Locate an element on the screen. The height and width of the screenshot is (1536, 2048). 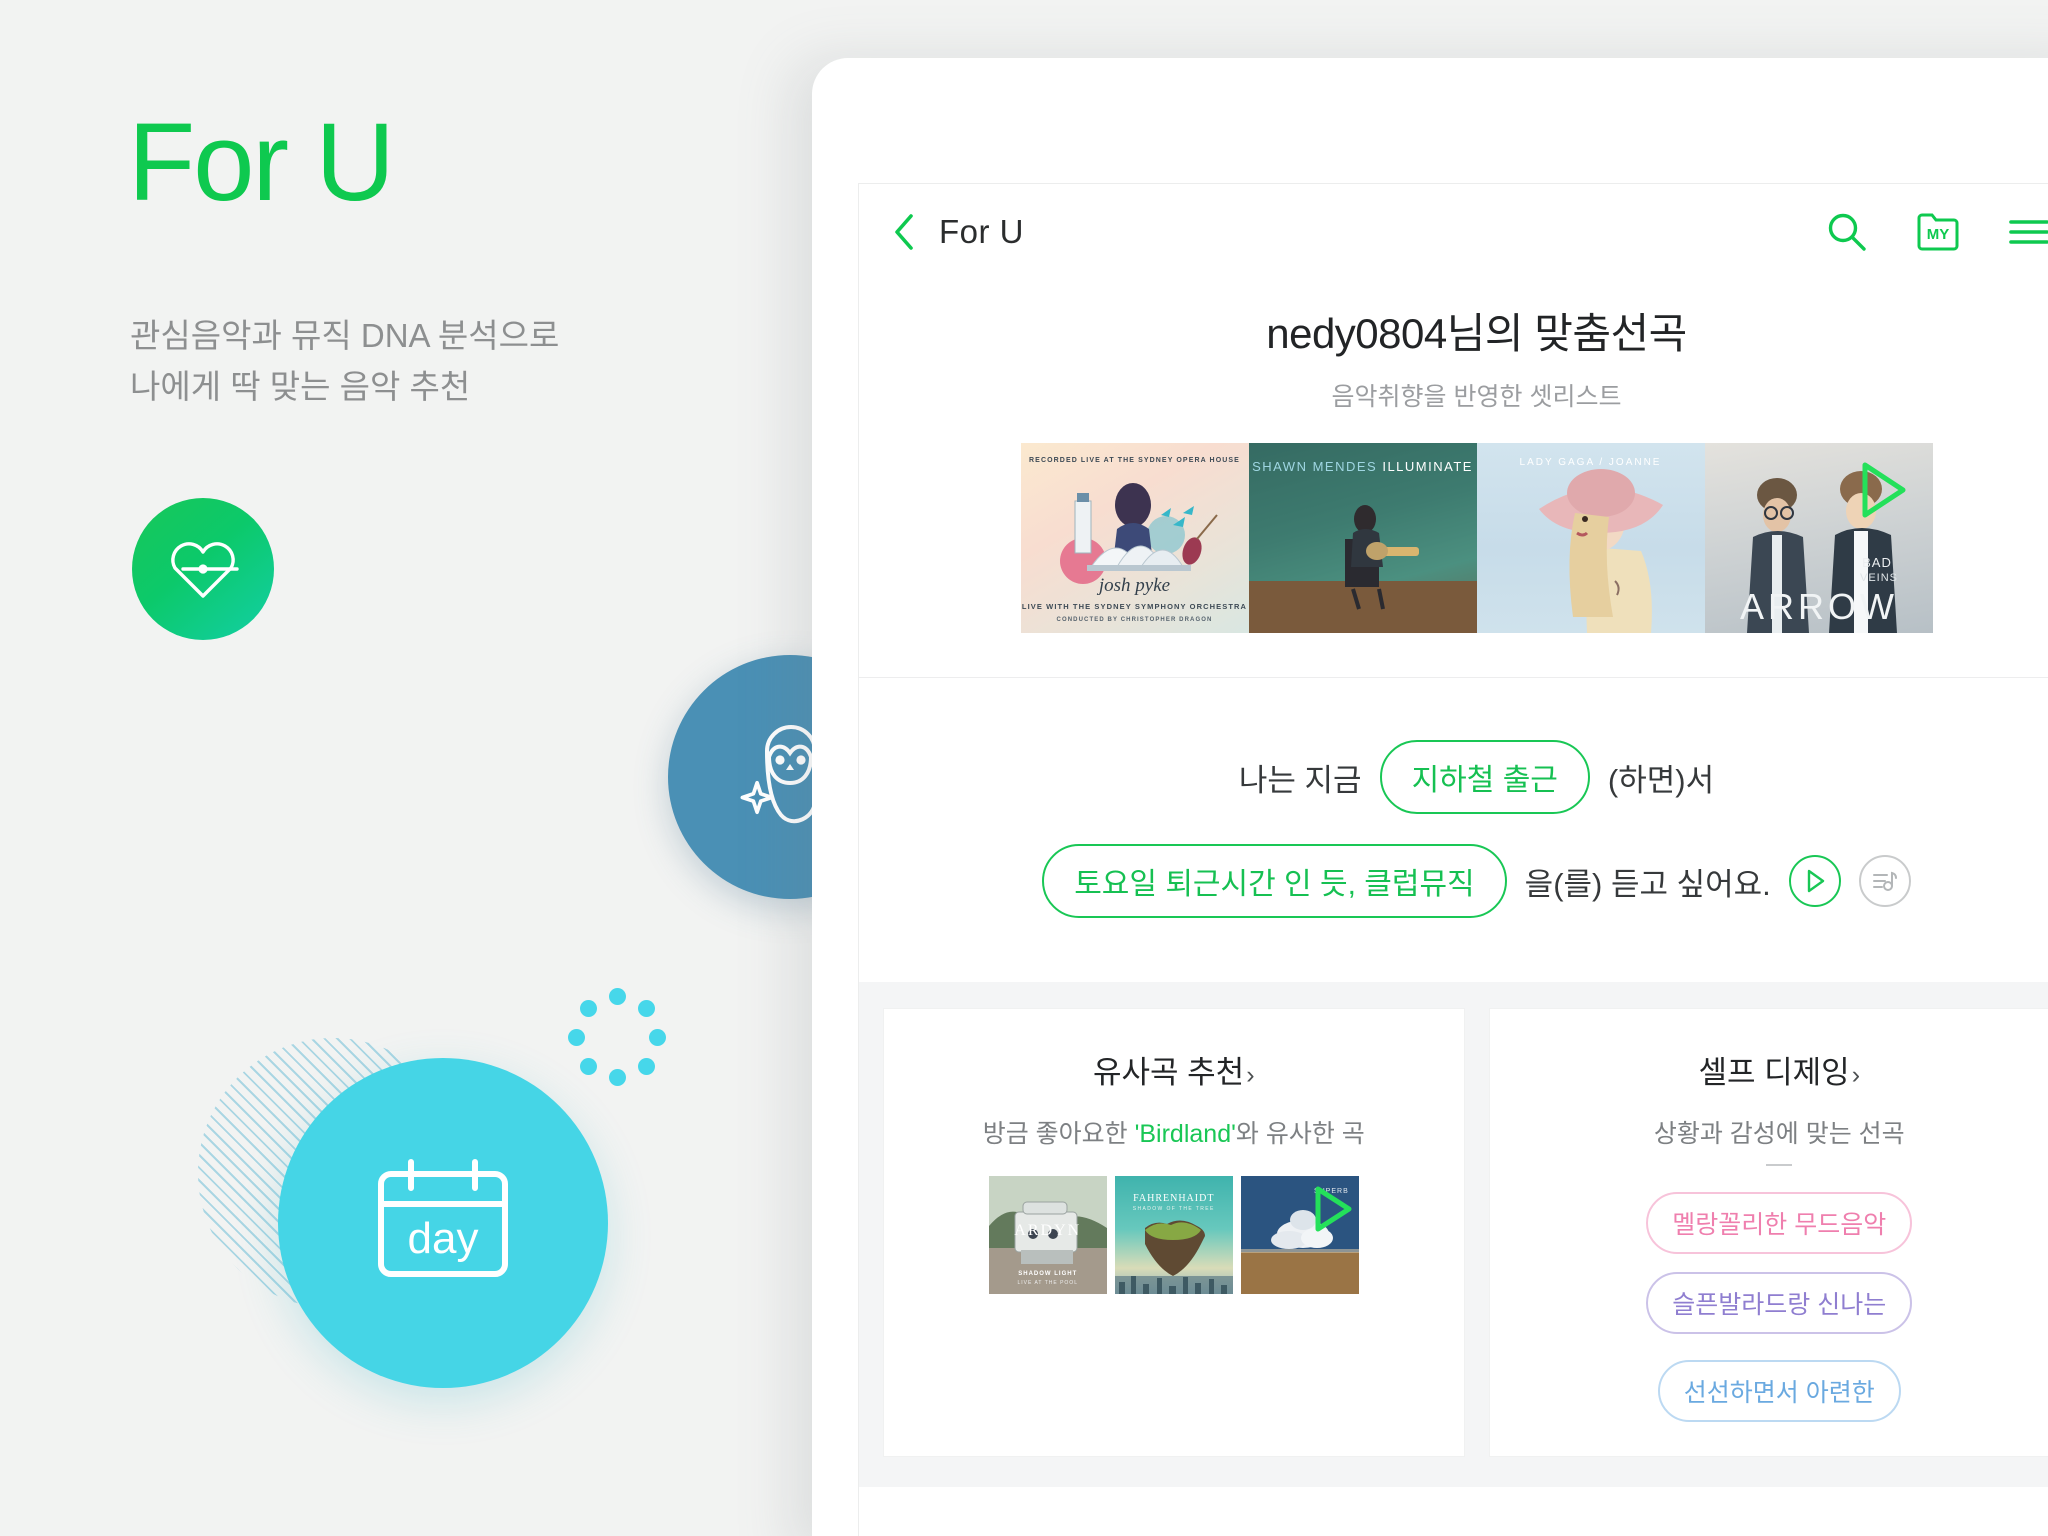
album-cover: FAHRENHAIDT SHADOW OF THE TREE is located at coordinates (1173, 1235).